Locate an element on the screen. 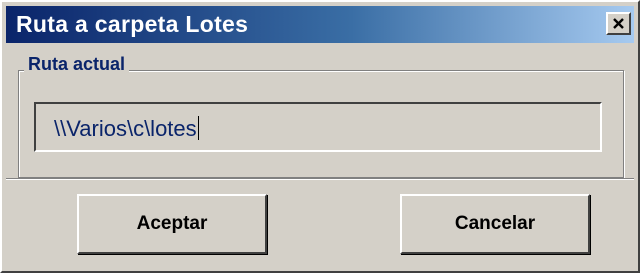 This screenshot has height=273, width=640. close-button is located at coordinates (618, 23).